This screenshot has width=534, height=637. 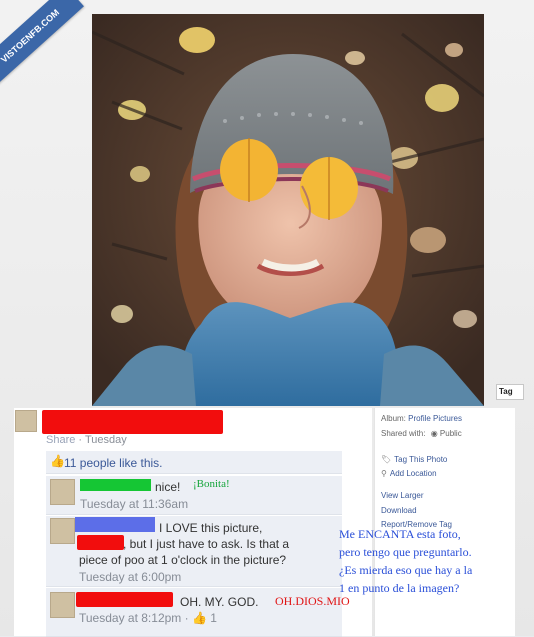 I want to click on post-date: Tuesday, so click(x=105, y=440).